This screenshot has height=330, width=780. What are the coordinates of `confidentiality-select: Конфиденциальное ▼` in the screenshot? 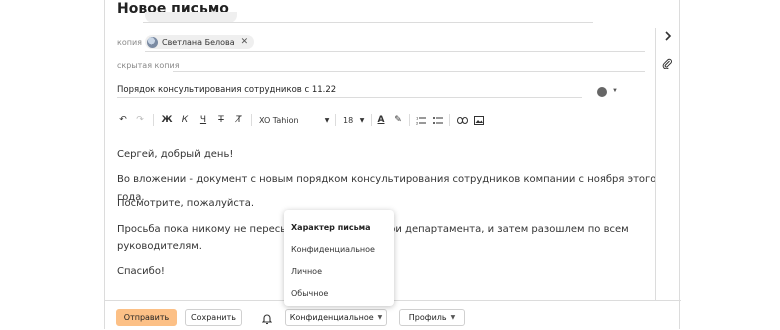 It's located at (336, 317).